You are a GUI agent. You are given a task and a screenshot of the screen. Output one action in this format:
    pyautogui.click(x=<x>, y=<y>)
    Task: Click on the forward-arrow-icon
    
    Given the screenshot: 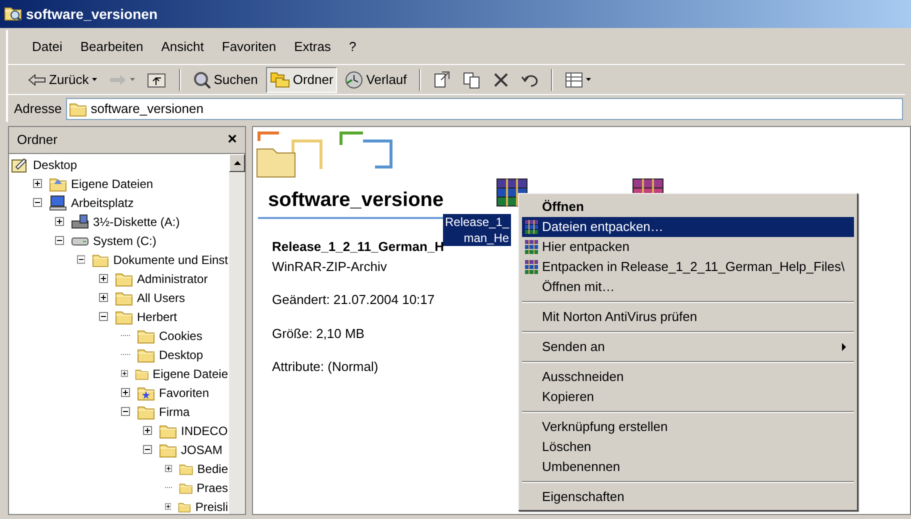 What is the action you would take?
    pyautogui.click(x=117, y=80)
    